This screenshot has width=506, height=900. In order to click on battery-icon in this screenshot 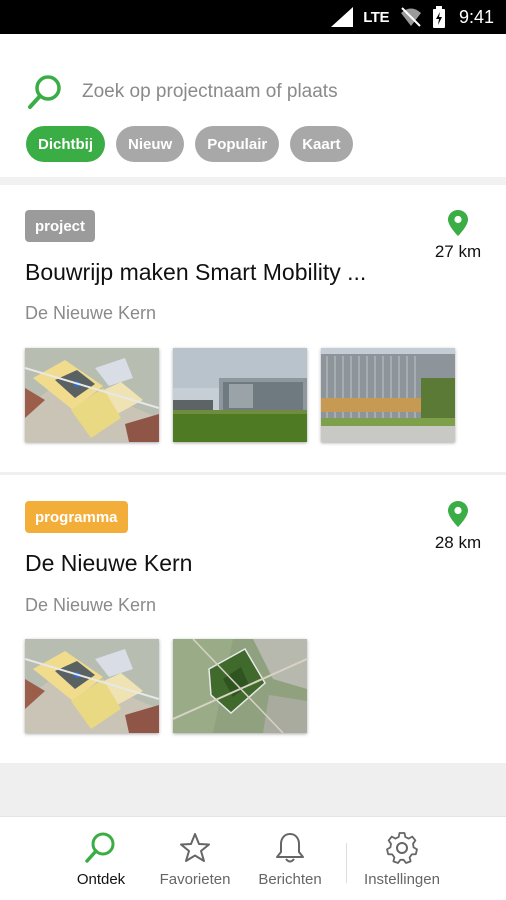, I will do `click(438, 17)`.